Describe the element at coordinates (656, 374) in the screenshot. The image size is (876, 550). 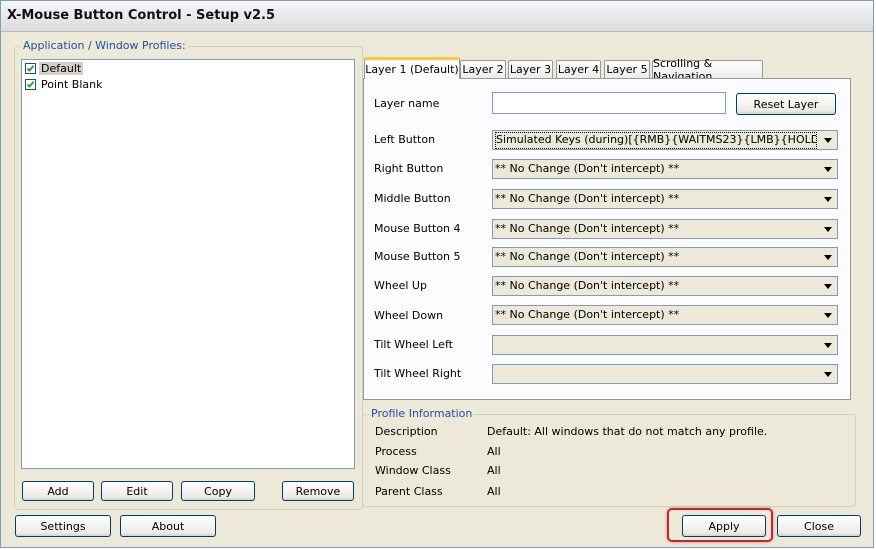
I see `tilt-wheel-right-value` at that location.